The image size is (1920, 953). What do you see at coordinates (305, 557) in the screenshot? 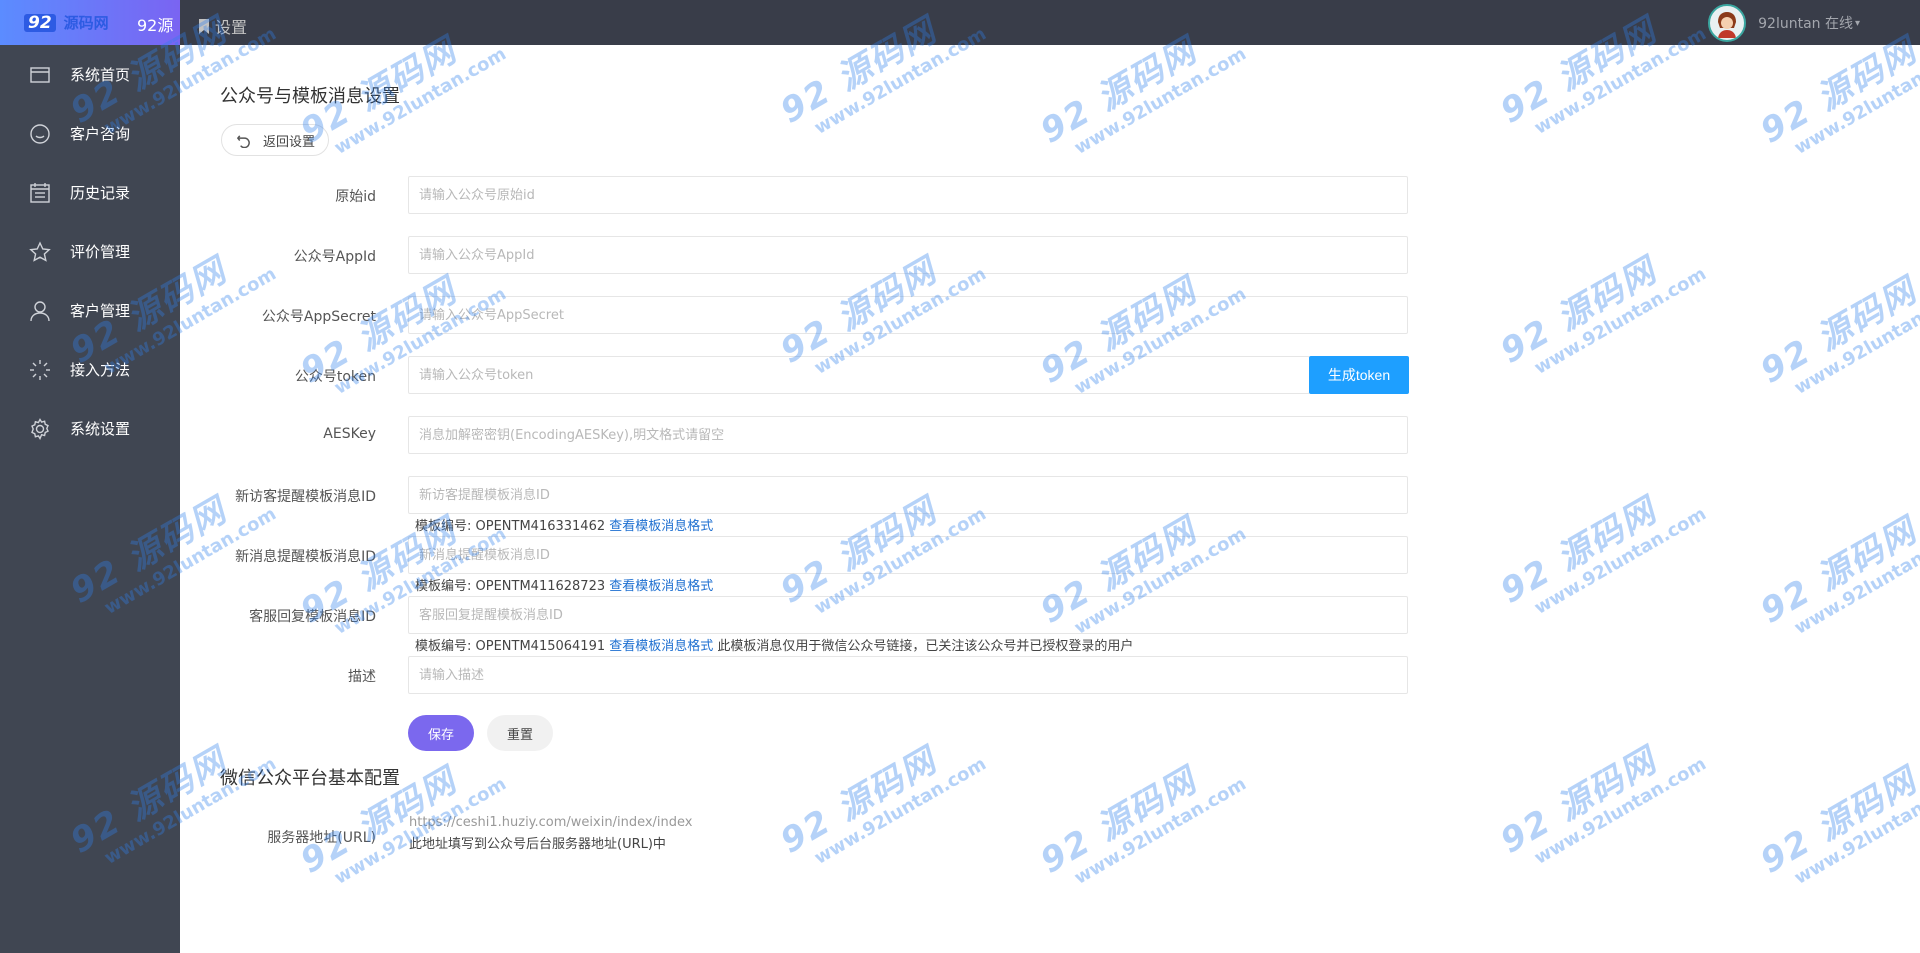
I see `field-label-new-message-template: 新消息提醒模板消息ID` at bounding box center [305, 557].